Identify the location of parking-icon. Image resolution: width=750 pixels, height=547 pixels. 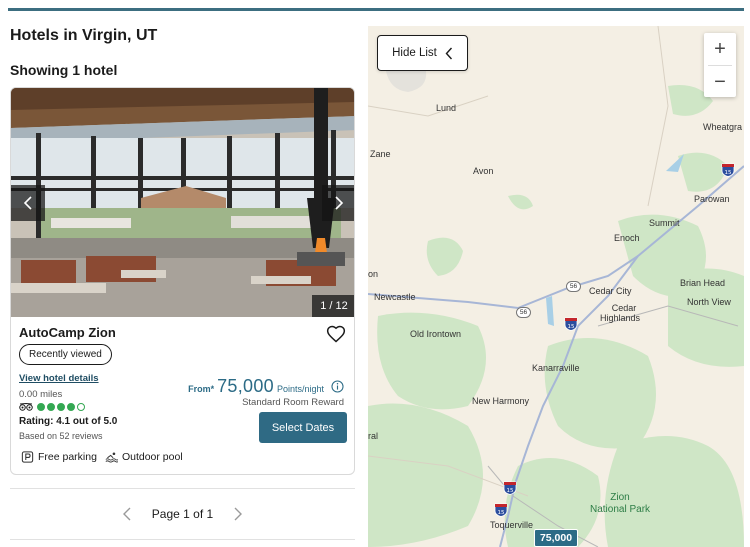
(27, 457).